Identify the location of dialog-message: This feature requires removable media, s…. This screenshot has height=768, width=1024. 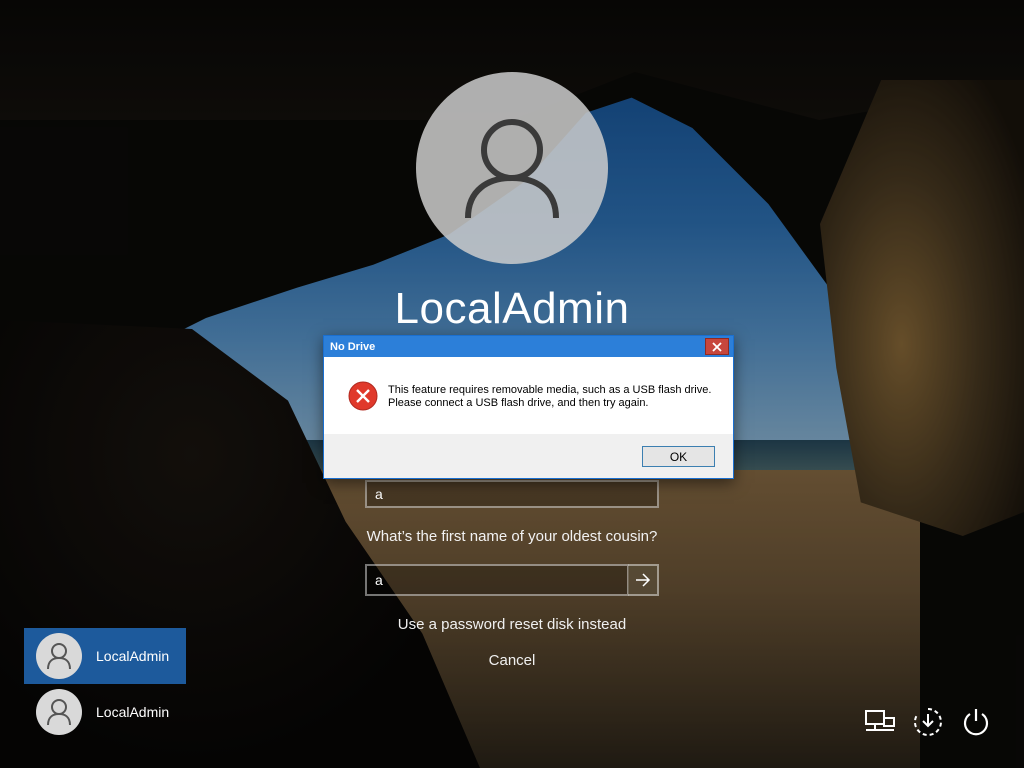
(549, 397).